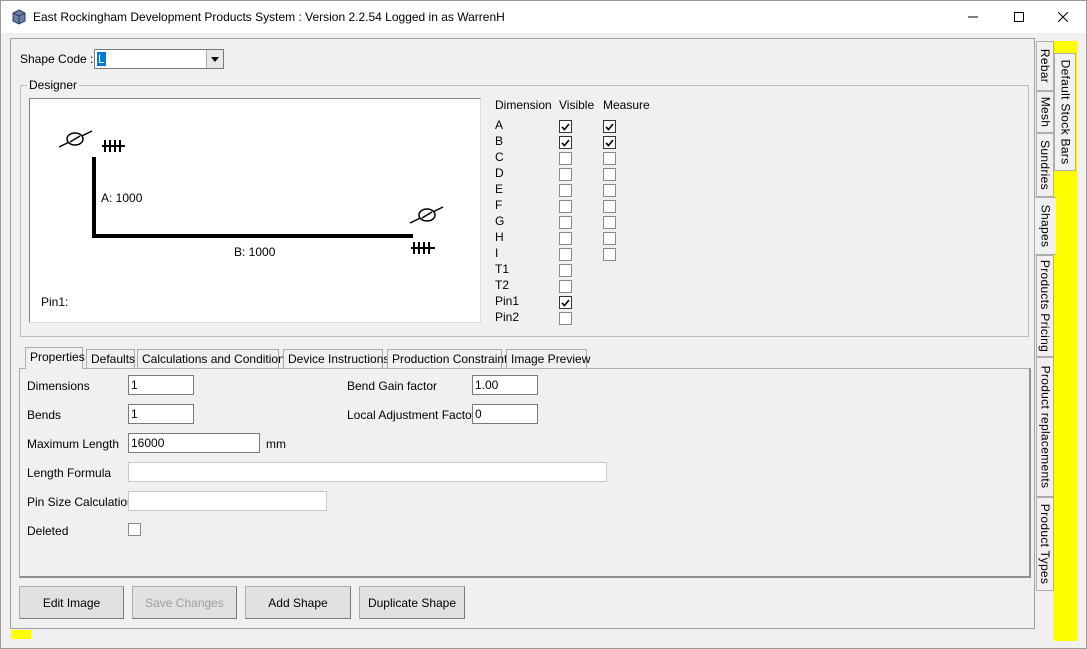 The height and width of the screenshot is (649, 1087). I want to click on minimize-icon, so click(973, 17).